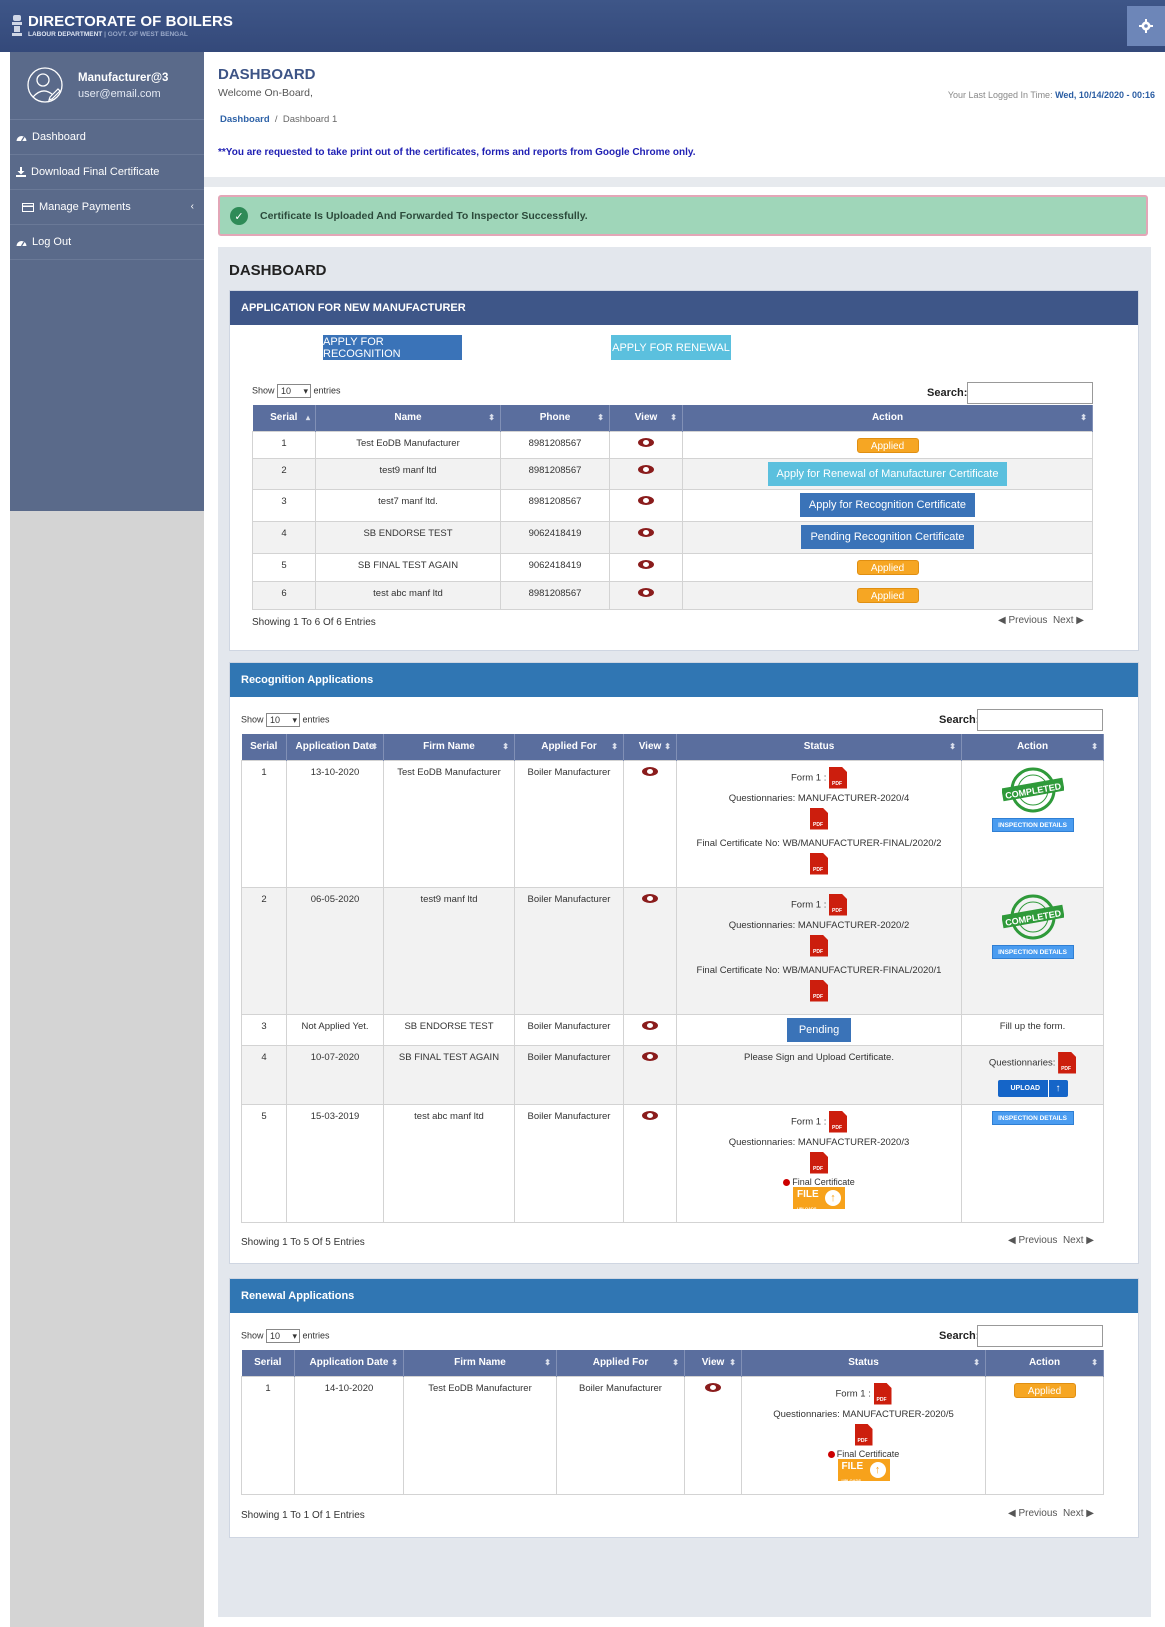 This screenshot has height=1627, width=1165. What do you see at coordinates (408, 418) in the screenshot?
I see `col-name: Name ⬍` at bounding box center [408, 418].